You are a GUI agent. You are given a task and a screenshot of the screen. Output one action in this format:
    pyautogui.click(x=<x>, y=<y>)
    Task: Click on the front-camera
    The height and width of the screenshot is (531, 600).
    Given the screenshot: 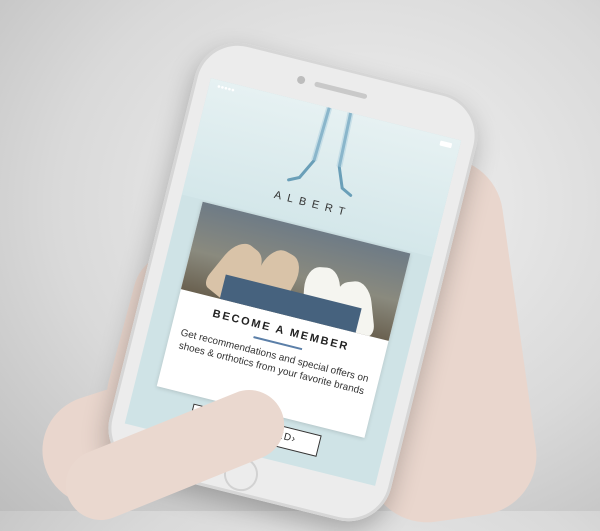 What is the action you would take?
    pyautogui.click(x=301, y=80)
    